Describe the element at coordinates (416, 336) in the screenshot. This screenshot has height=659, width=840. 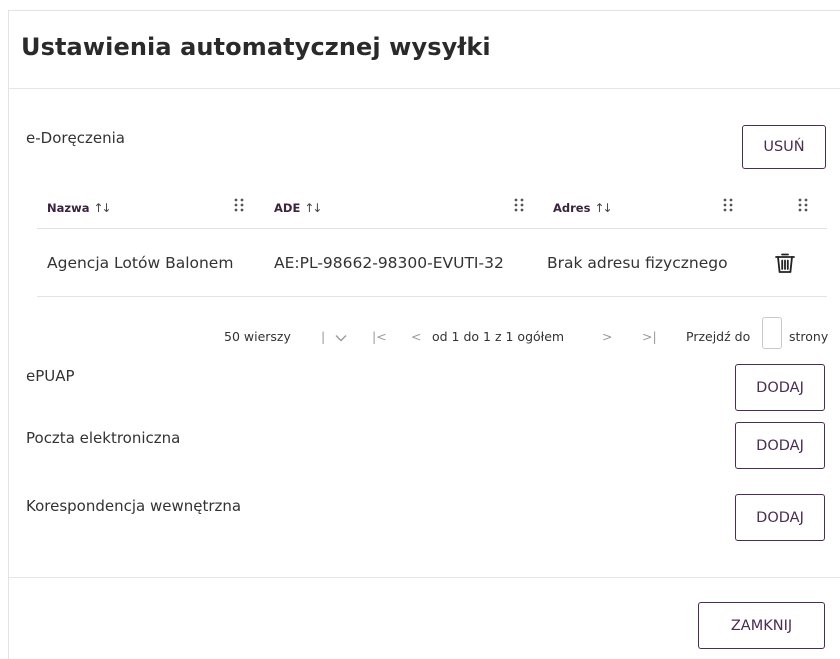
I see `prev-page-button: <` at that location.